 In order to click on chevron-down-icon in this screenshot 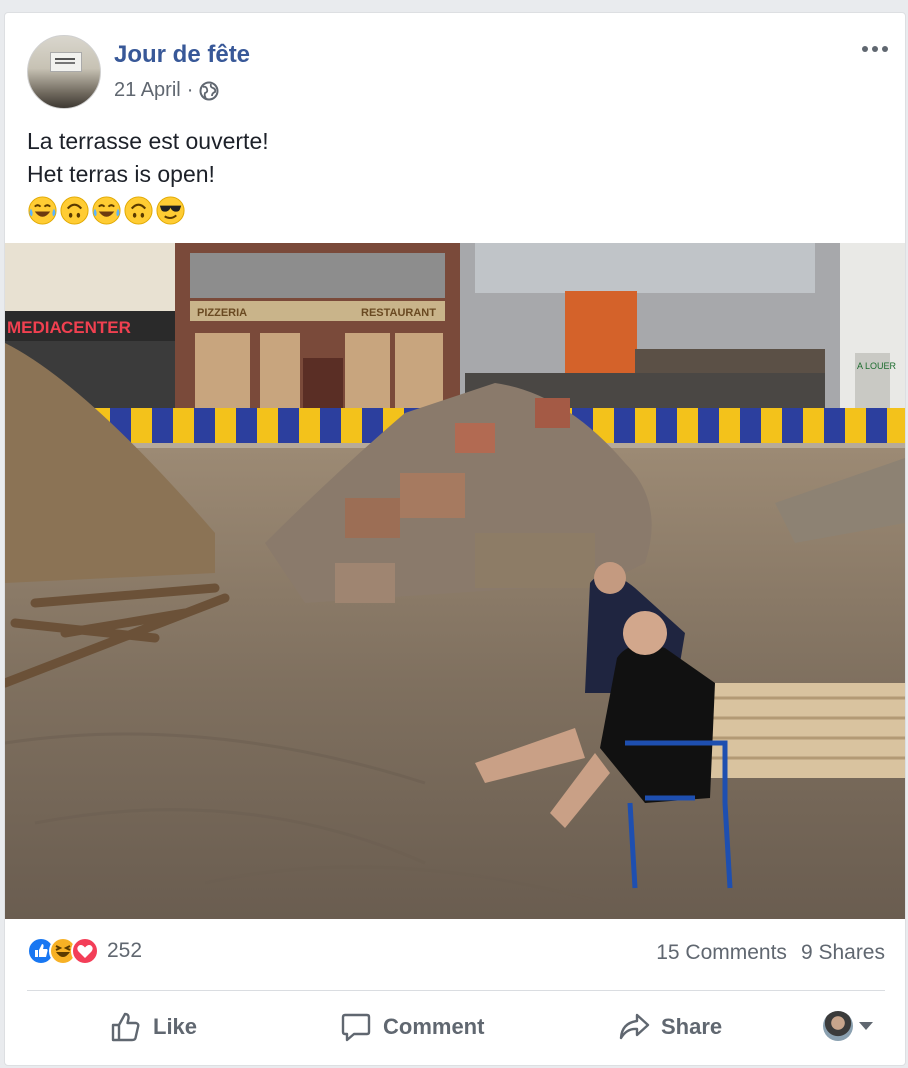, I will do `click(866, 1026)`.